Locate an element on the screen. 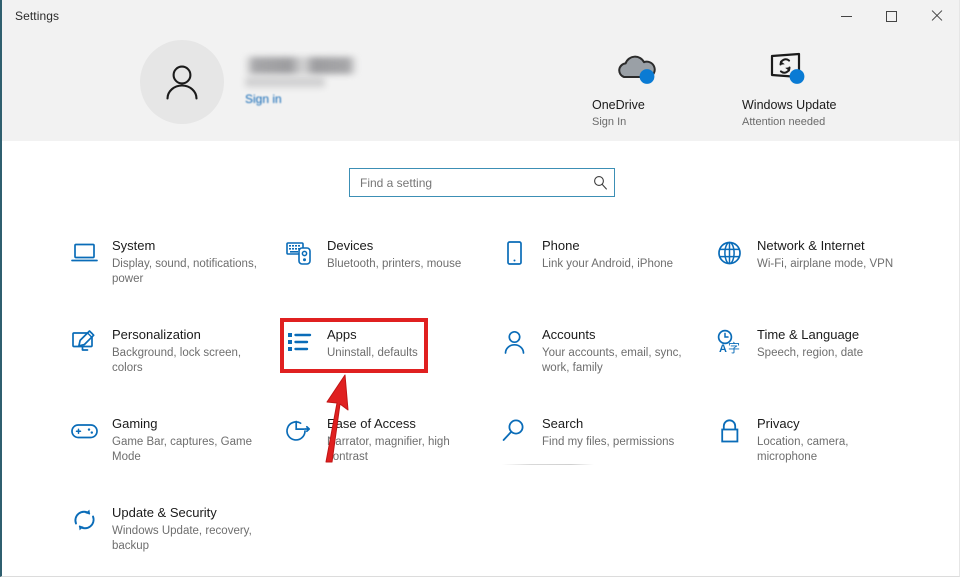  category-subtitle: Bluetooth, printers, mouse is located at coordinates (394, 264).